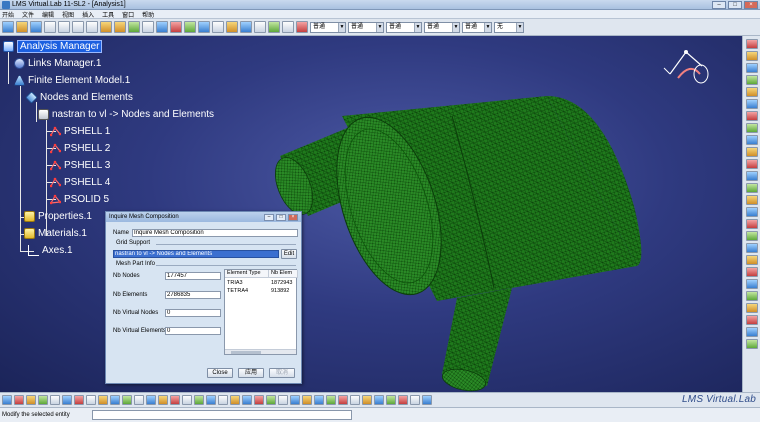 The height and width of the screenshot is (422, 760). Describe the element at coordinates (293, 217) in the screenshot. I see `dialog-close-icon: ×` at that location.